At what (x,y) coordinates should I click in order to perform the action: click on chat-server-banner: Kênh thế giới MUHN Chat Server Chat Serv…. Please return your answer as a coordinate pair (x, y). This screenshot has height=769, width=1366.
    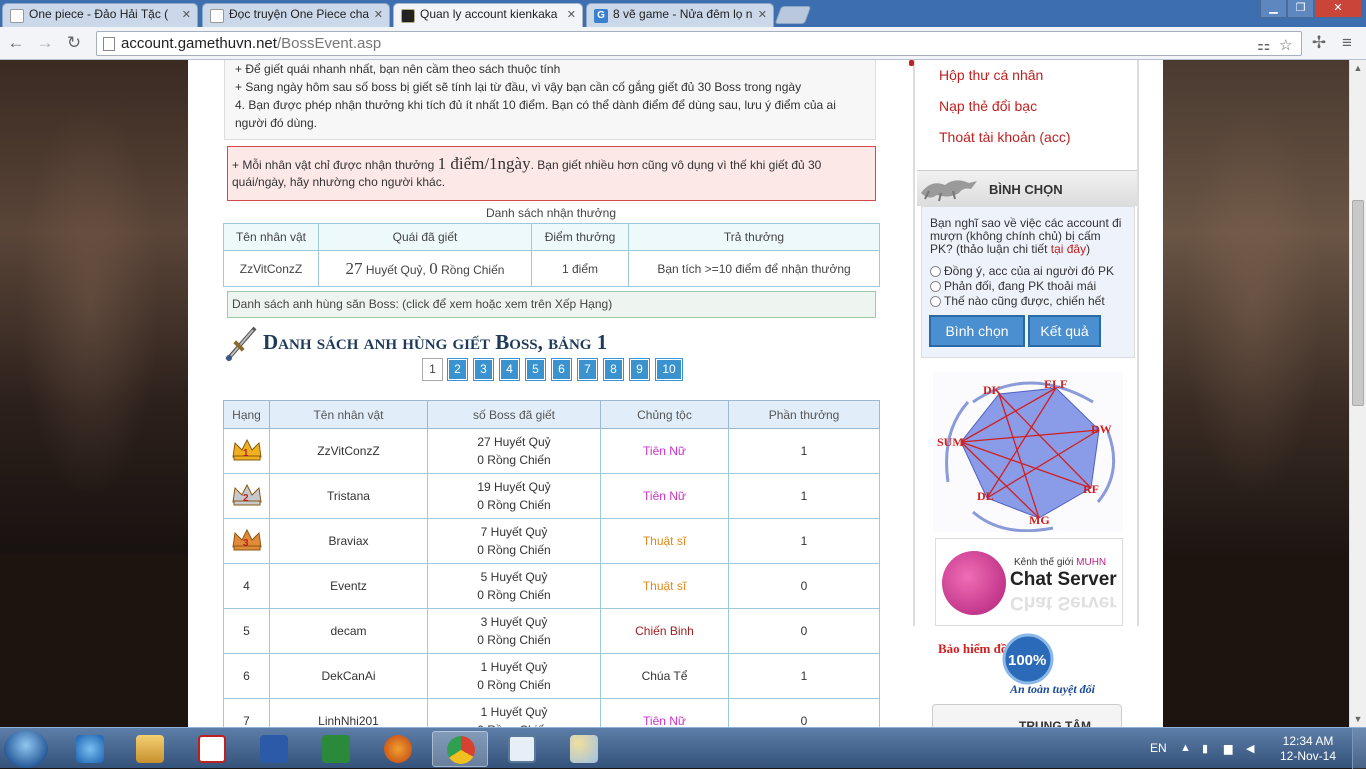
    Looking at the image, I should click on (1029, 582).